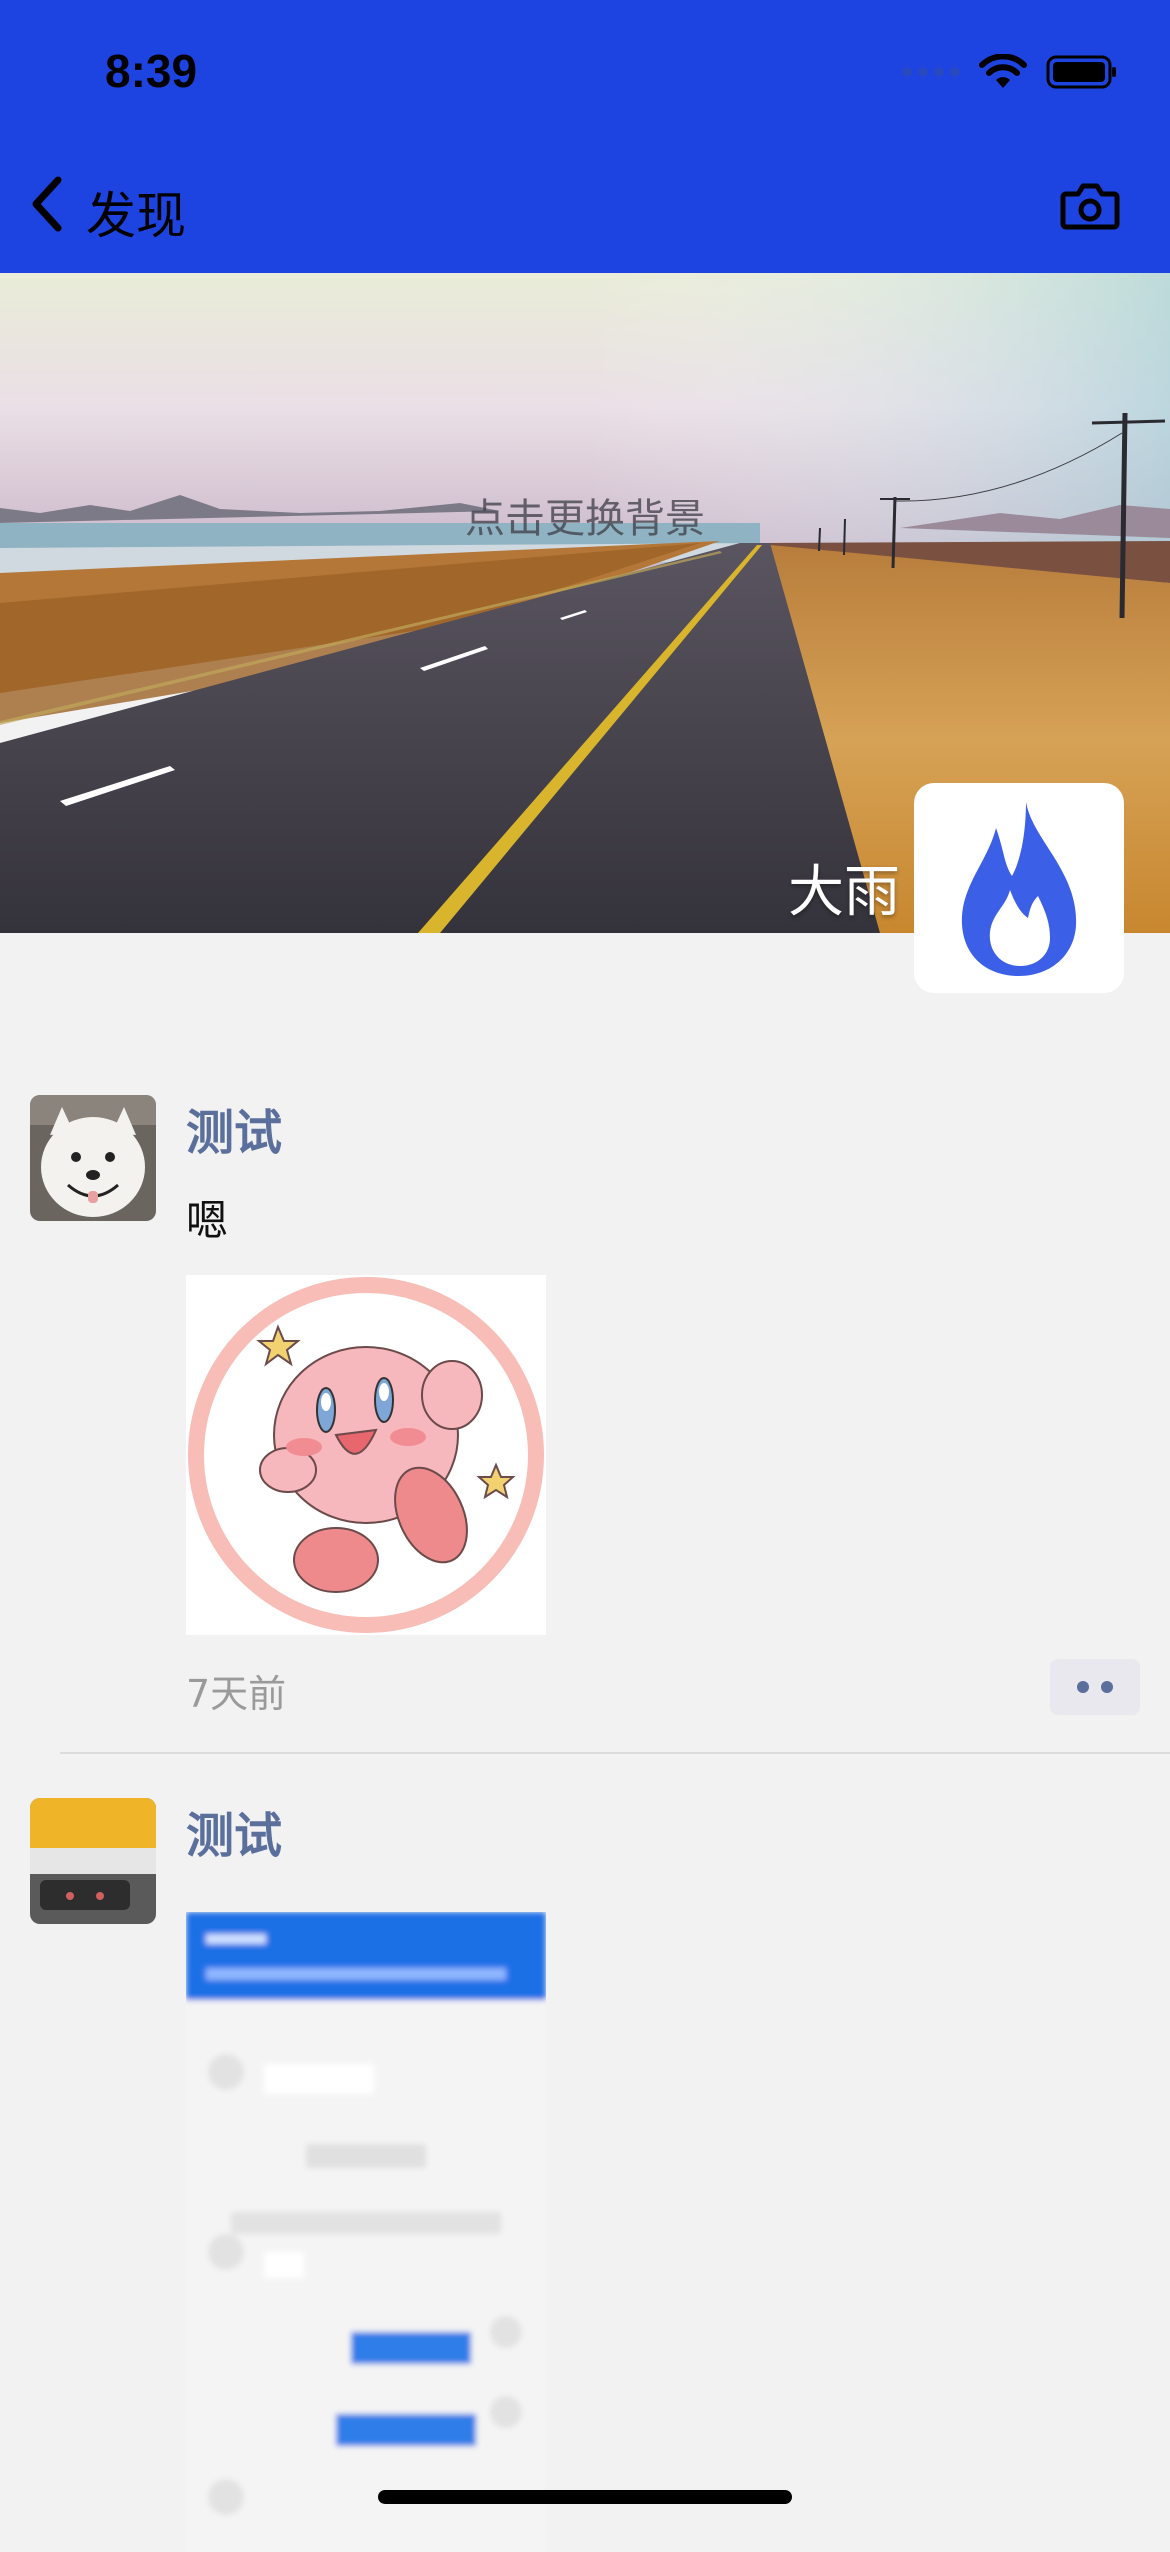 The width and height of the screenshot is (1170, 2552). I want to click on dog-avatar-image, so click(93, 1158).